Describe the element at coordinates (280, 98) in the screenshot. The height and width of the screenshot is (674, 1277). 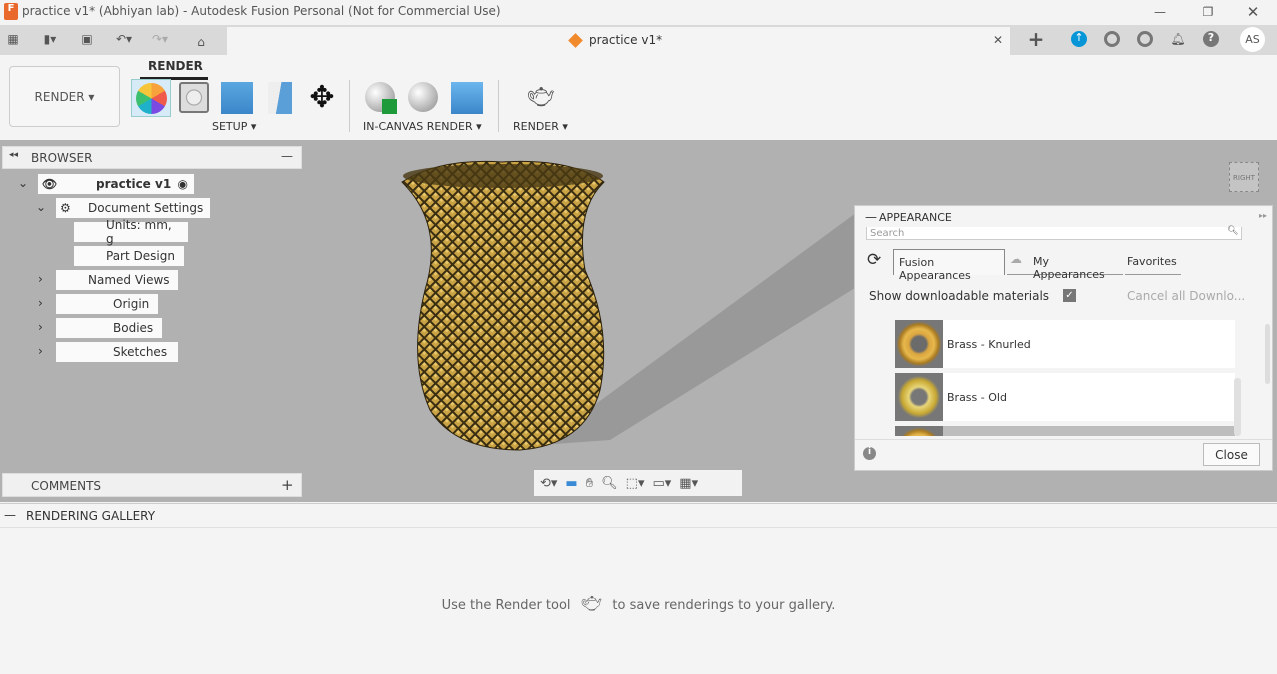
I see `decal-icon` at that location.